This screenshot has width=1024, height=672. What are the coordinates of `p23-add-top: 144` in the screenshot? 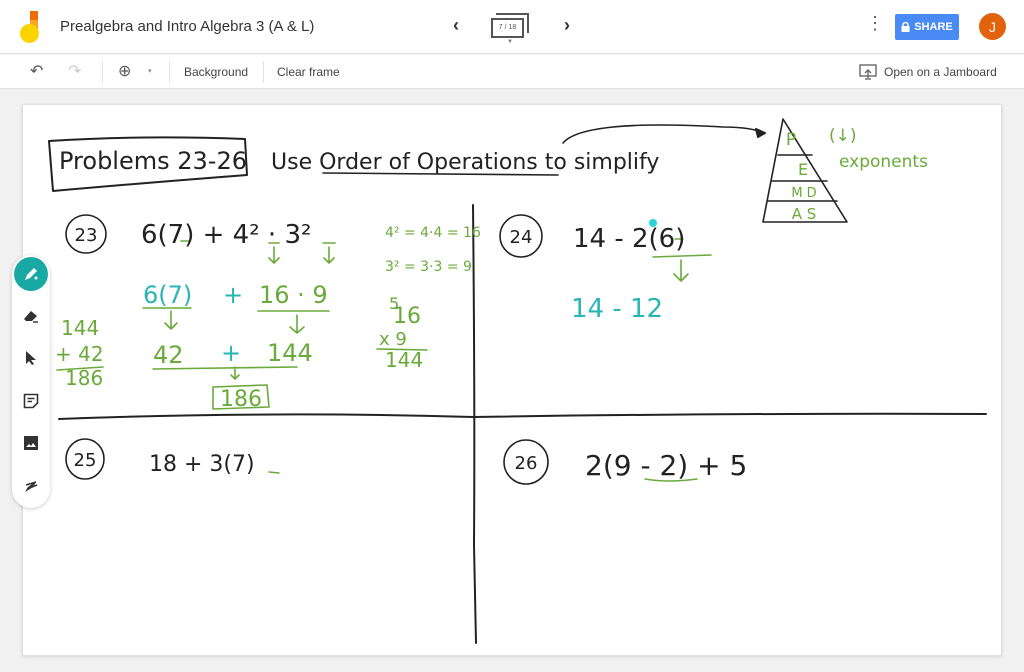 It's located at (80, 328).